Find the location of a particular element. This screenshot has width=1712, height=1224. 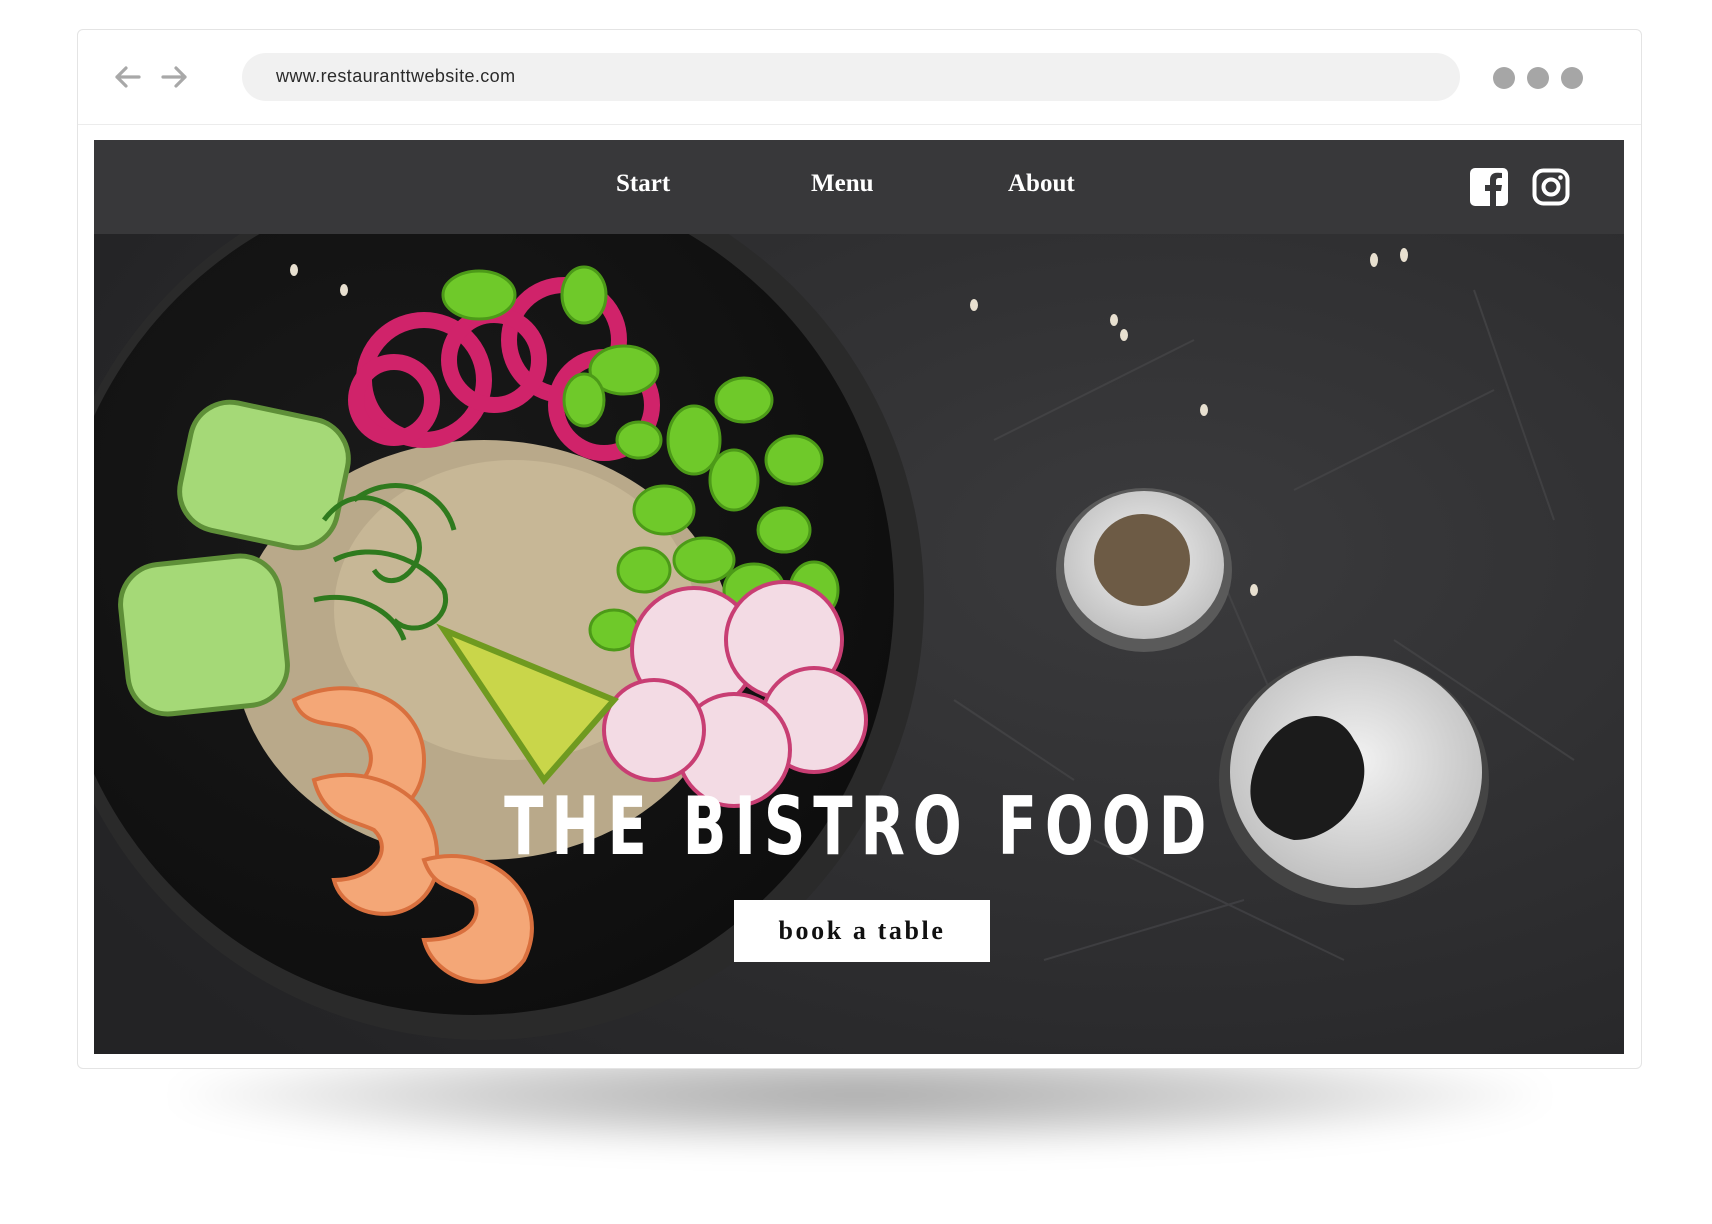

nav-link-menu: Menu is located at coordinates (842, 184).